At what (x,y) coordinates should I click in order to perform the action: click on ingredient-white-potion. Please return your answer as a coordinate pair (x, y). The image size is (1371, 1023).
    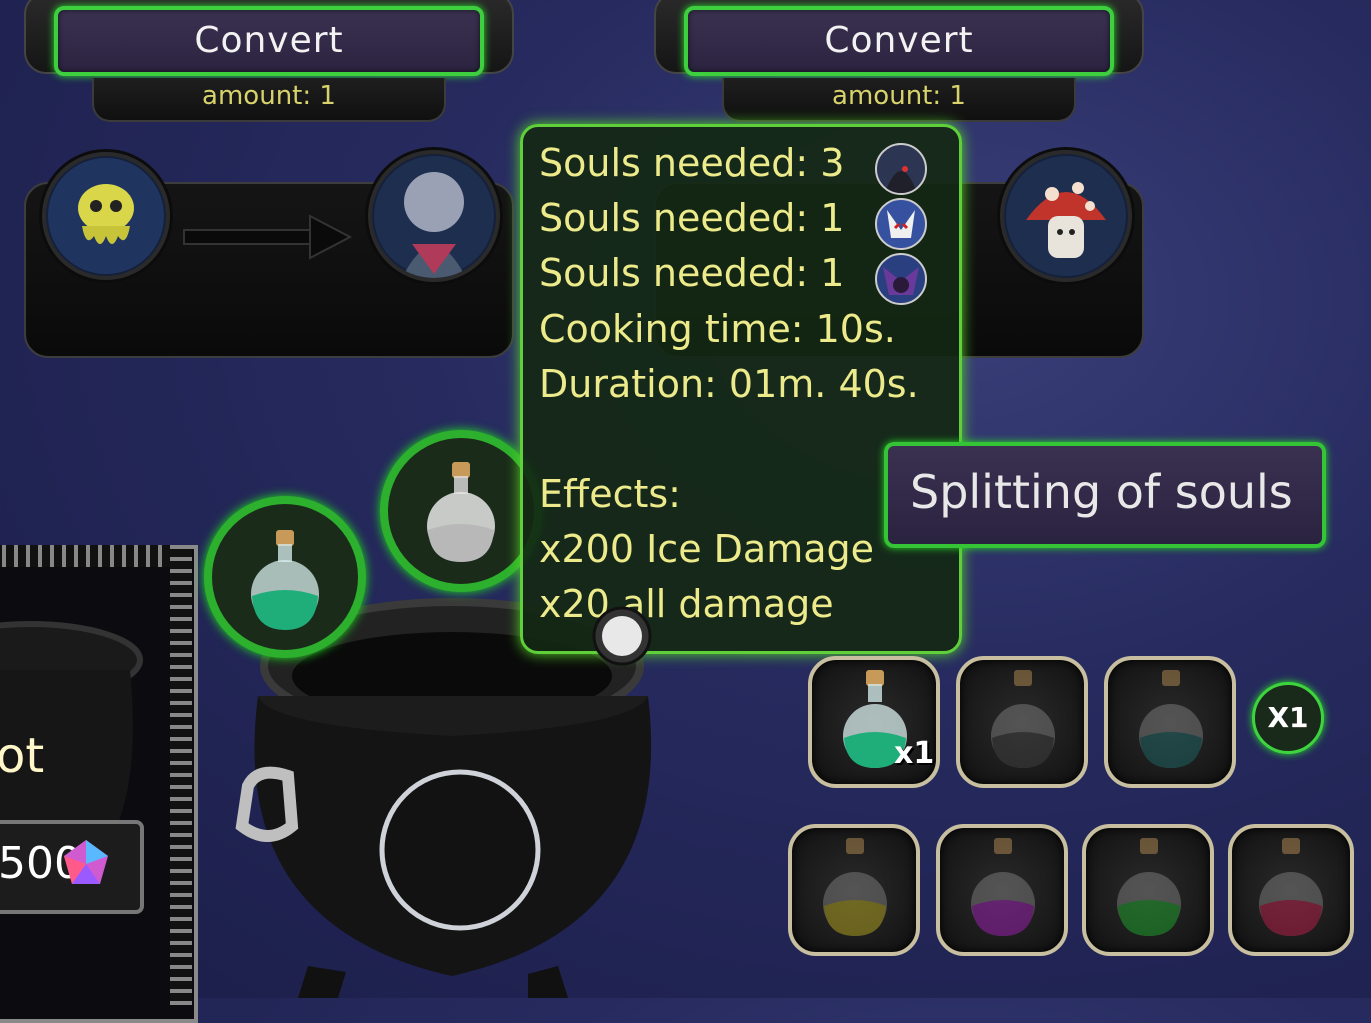
    Looking at the image, I should click on (461, 511).